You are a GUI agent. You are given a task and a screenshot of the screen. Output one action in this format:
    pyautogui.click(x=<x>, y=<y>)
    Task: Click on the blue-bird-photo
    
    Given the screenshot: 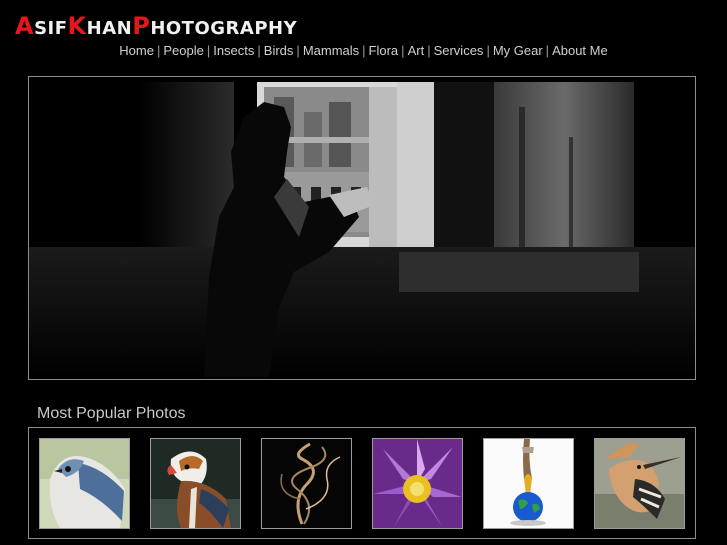 What is the action you would take?
    pyautogui.click(x=84, y=483)
    